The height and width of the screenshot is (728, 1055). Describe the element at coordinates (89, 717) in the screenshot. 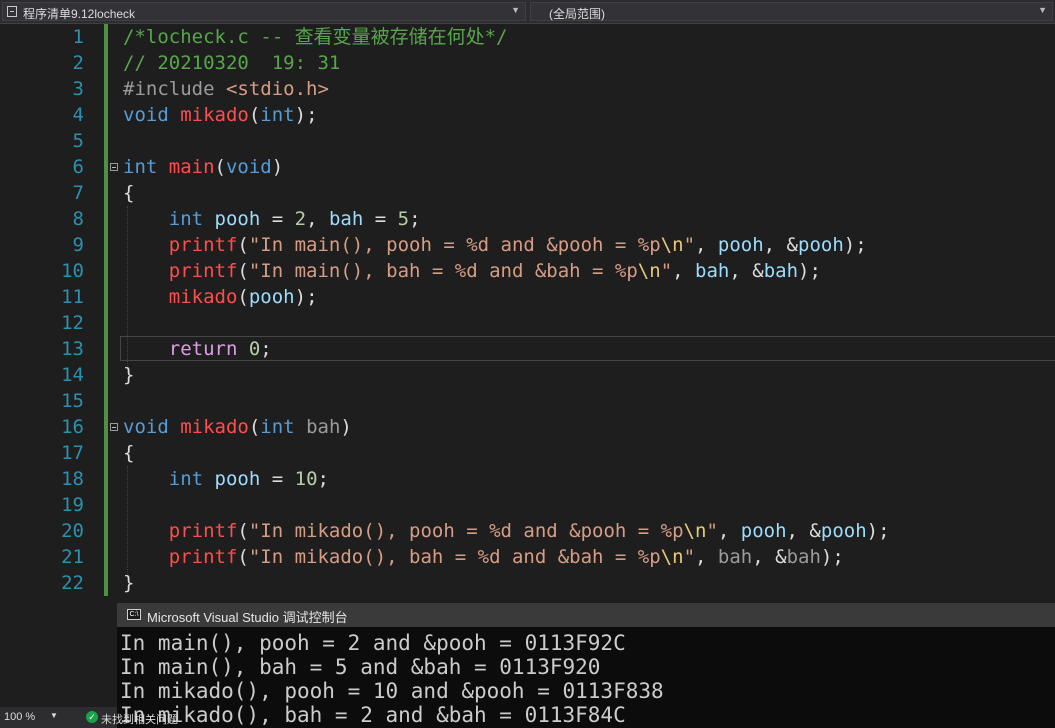

I see `editor-status-bar: 100 % ▼ ✓ 未找到相关问题` at that location.